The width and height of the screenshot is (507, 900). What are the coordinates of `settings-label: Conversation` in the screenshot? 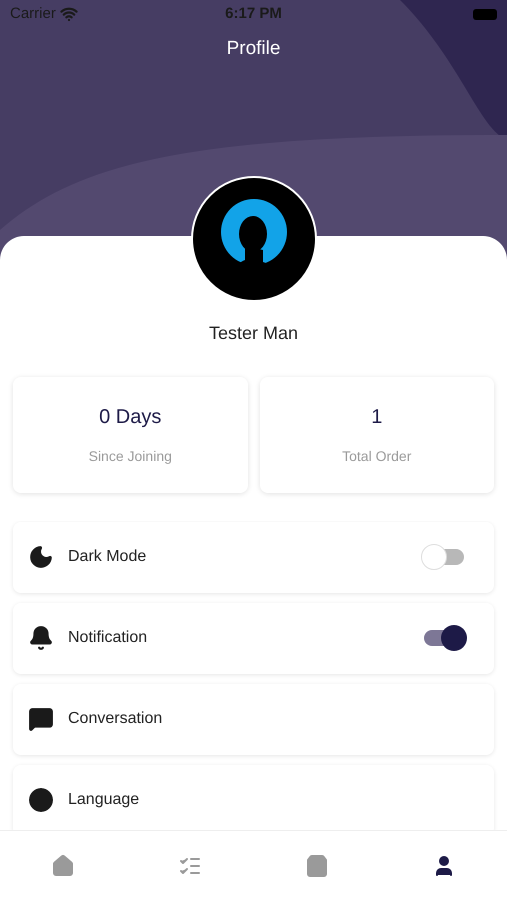 It's located at (116, 719).